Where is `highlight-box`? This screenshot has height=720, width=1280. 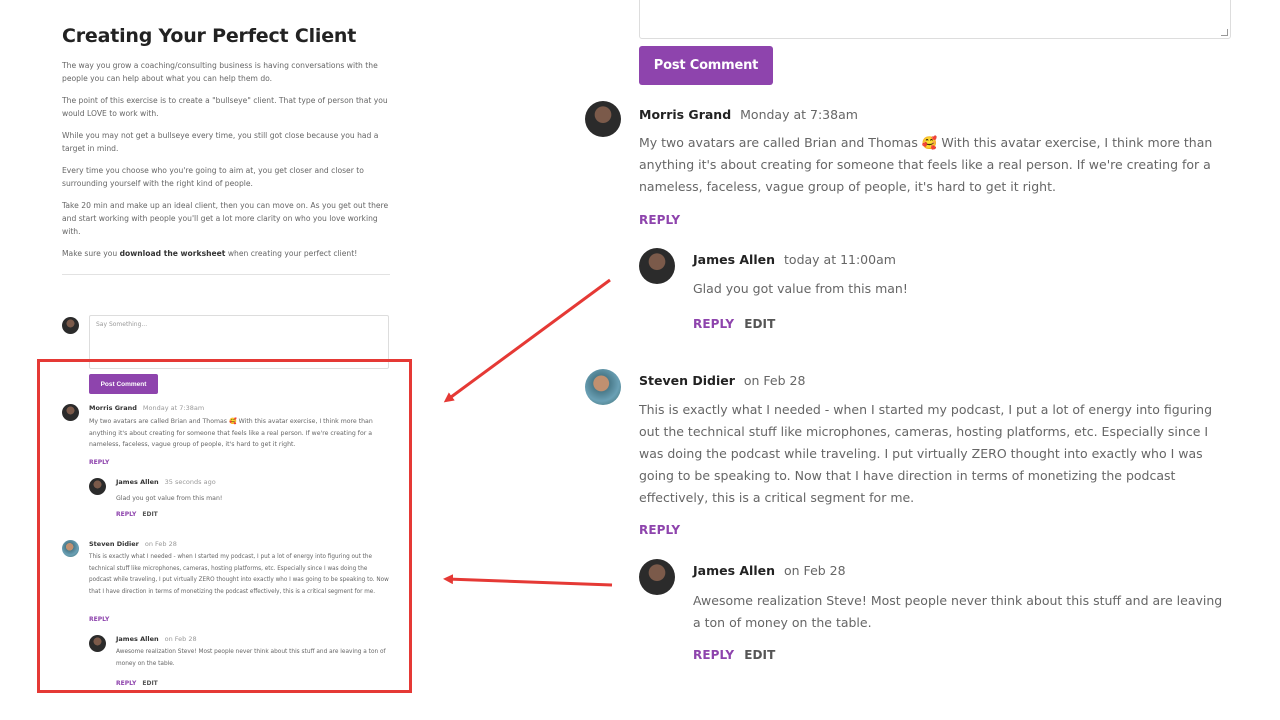 highlight-box is located at coordinates (224, 526).